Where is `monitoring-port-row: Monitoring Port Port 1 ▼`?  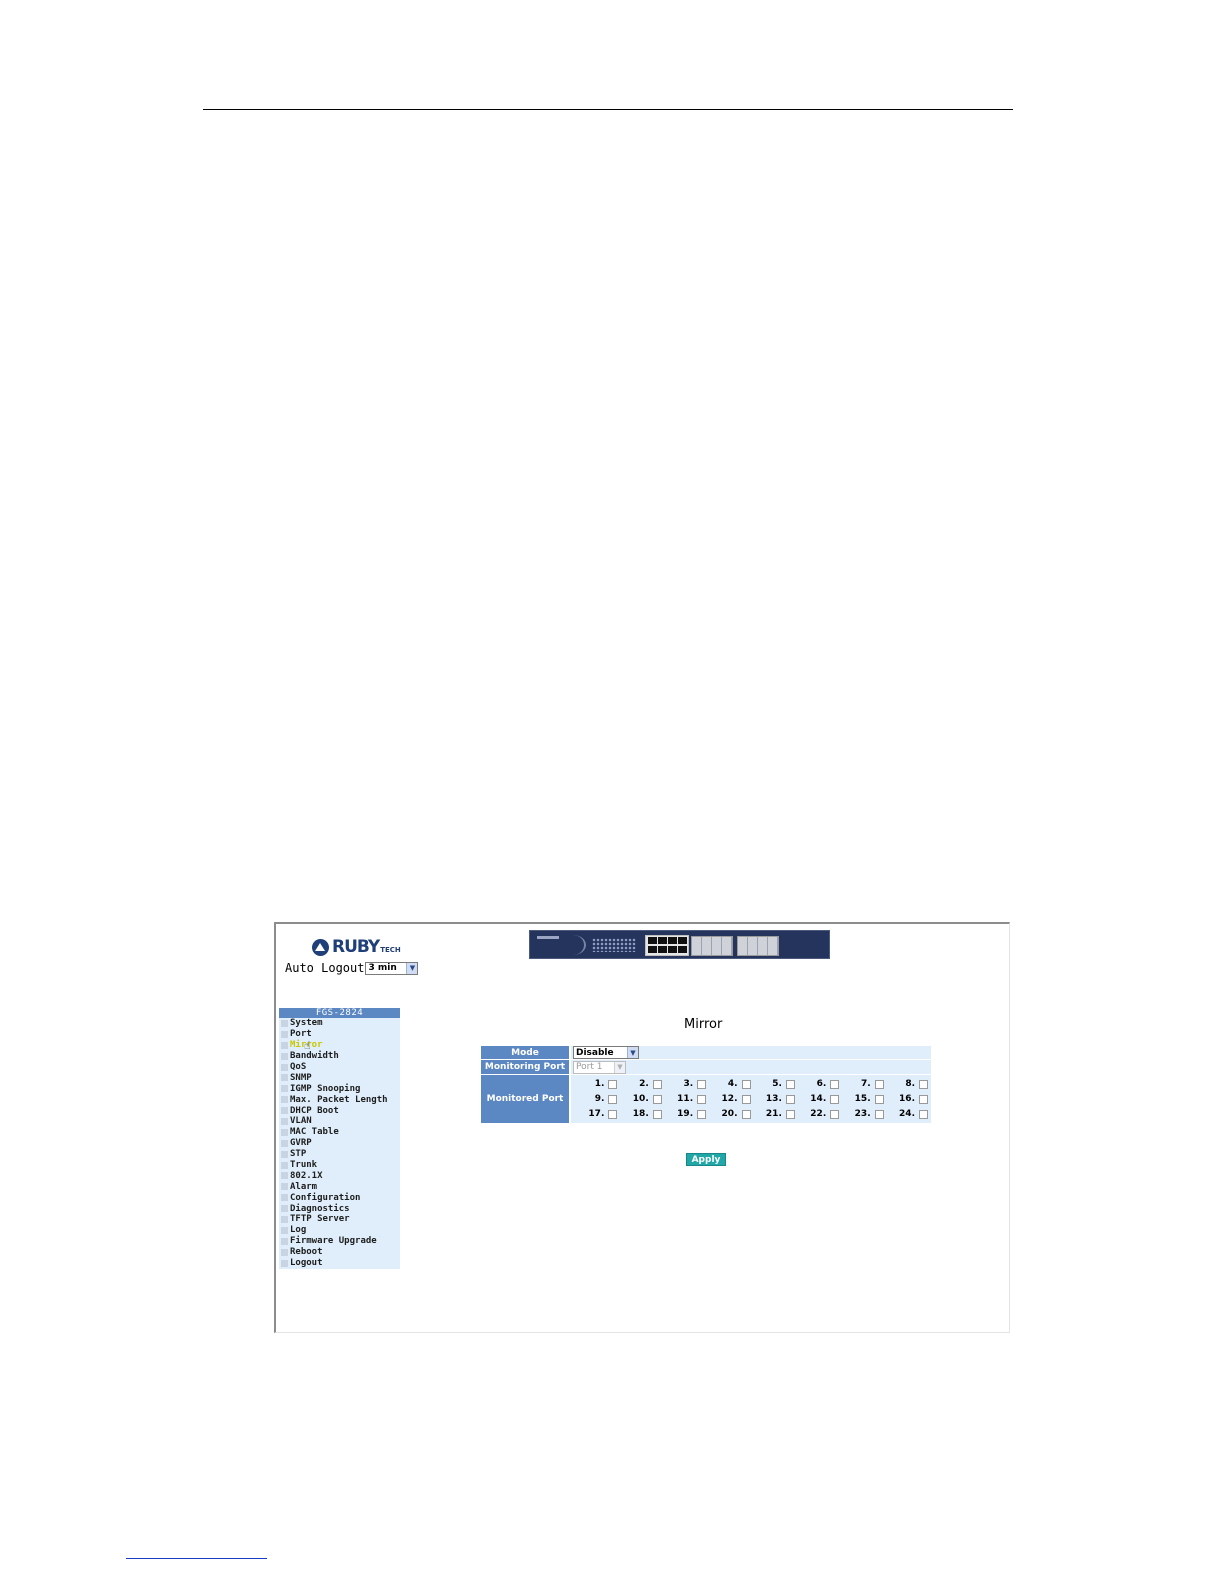 monitoring-port-row: Monitoring Port Port 1 ▼ is located at coordinates (706, 1067).